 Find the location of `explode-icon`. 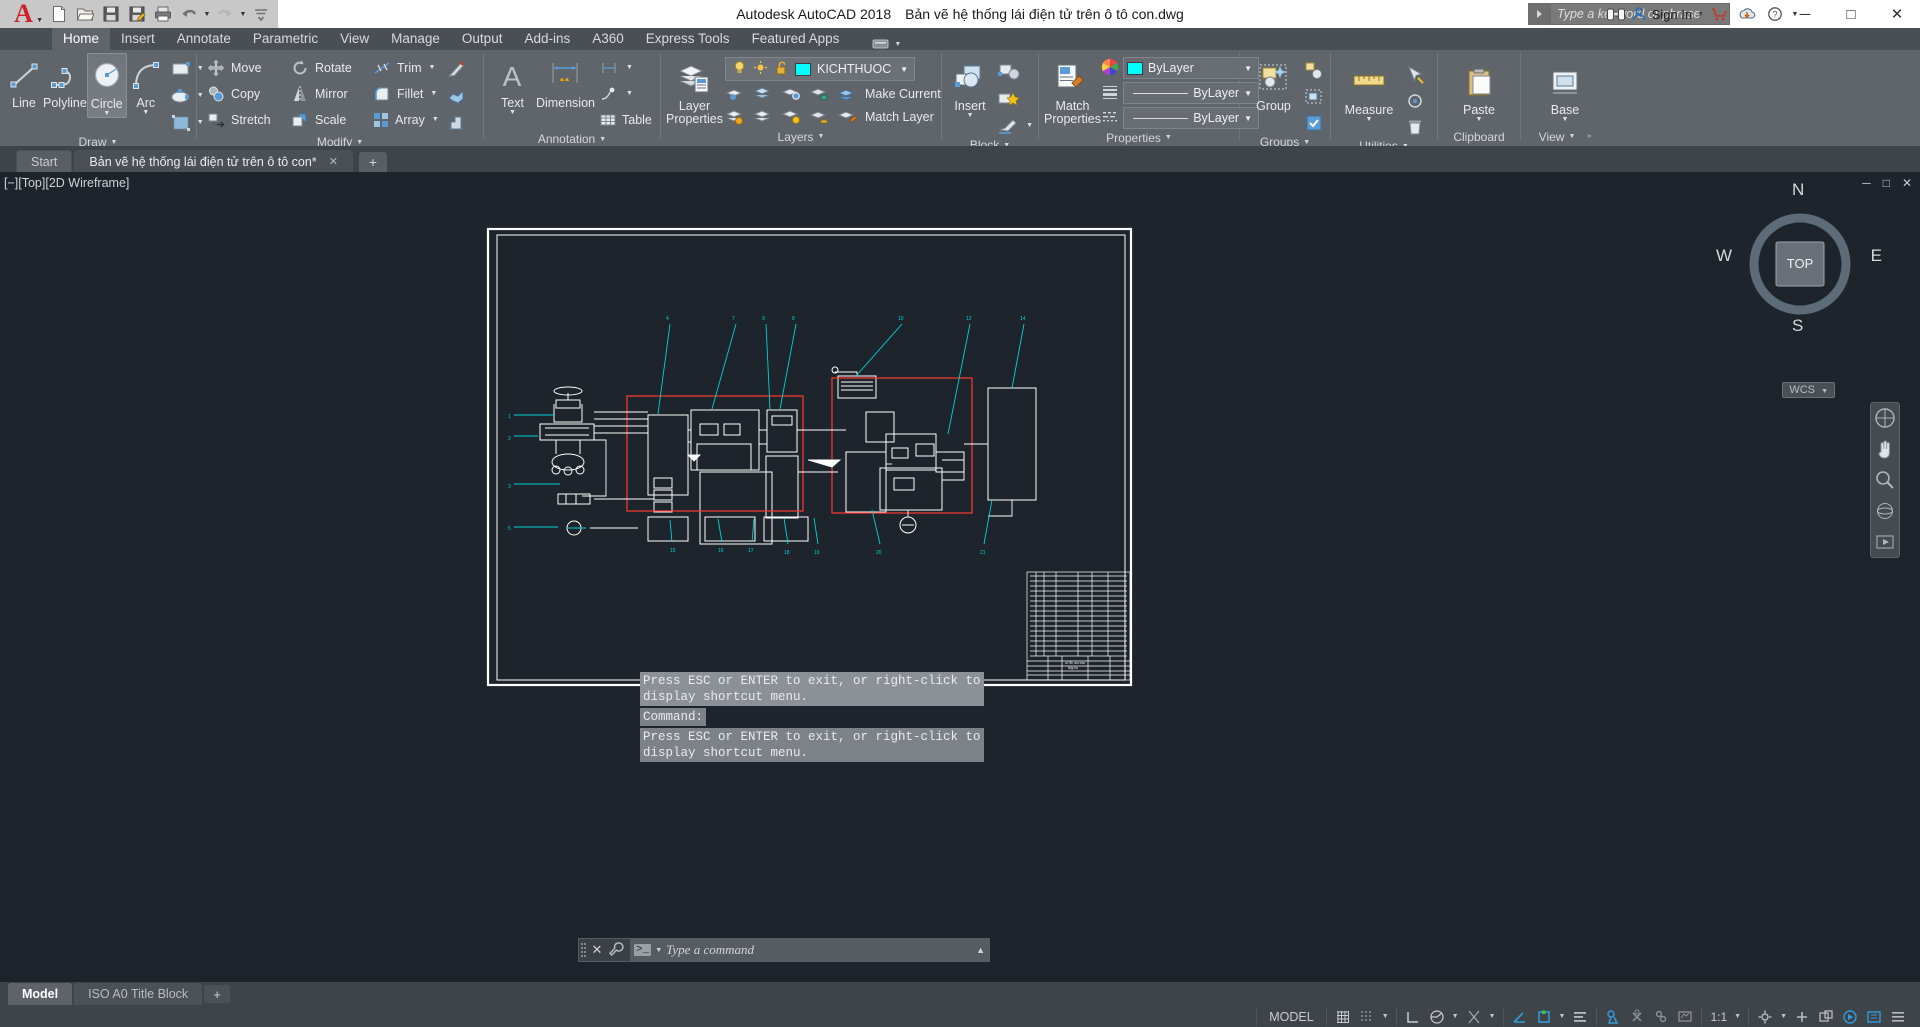

explode-icon is located at coordinates (456, 95).